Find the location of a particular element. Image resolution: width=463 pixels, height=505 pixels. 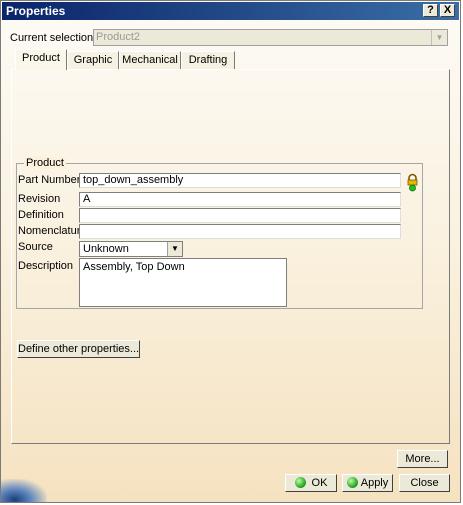

apply-button: Apply is located at coordinates (367, 483).